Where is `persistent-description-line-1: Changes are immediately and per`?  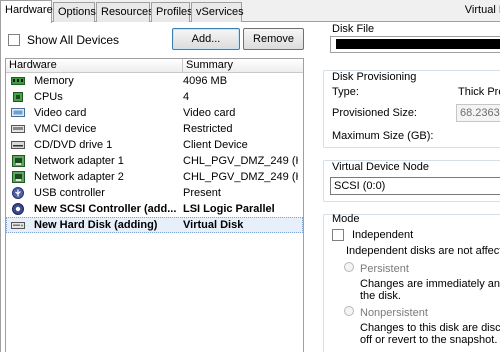 persistent-description-line-1: Changes are immediately and per is located at coordinates (430, 284).